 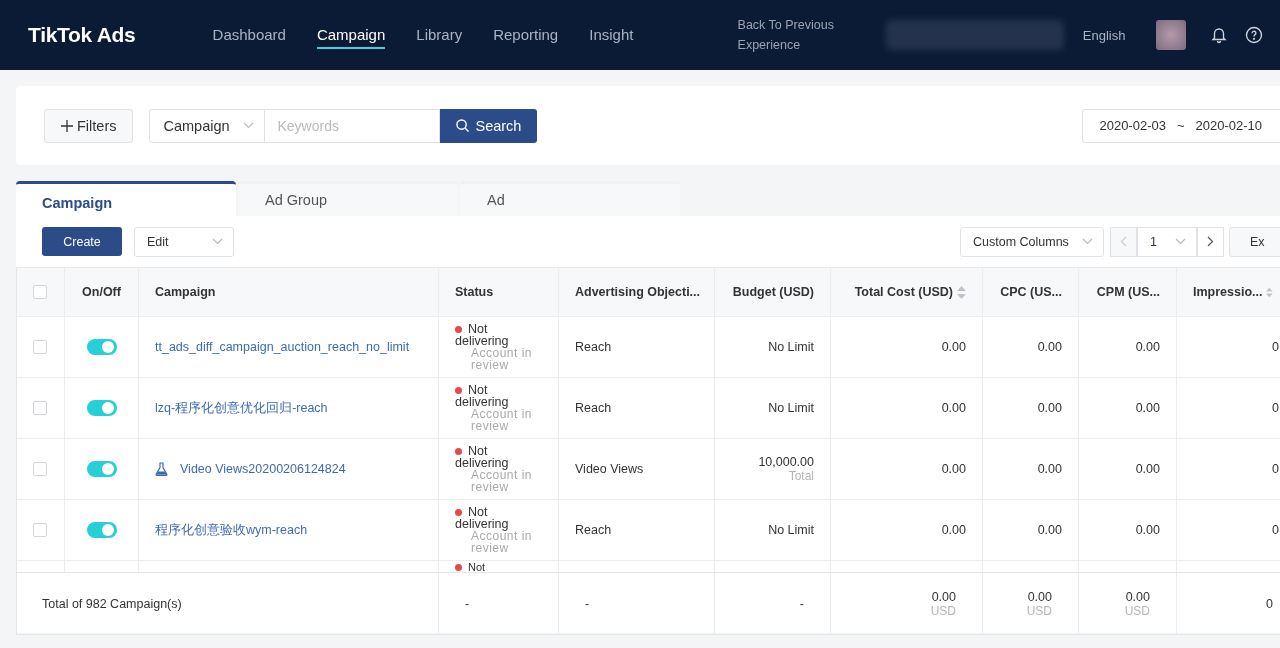 I want to click on custom-columns-dropdown: Custom Columns, so click(x=1032, y=241).